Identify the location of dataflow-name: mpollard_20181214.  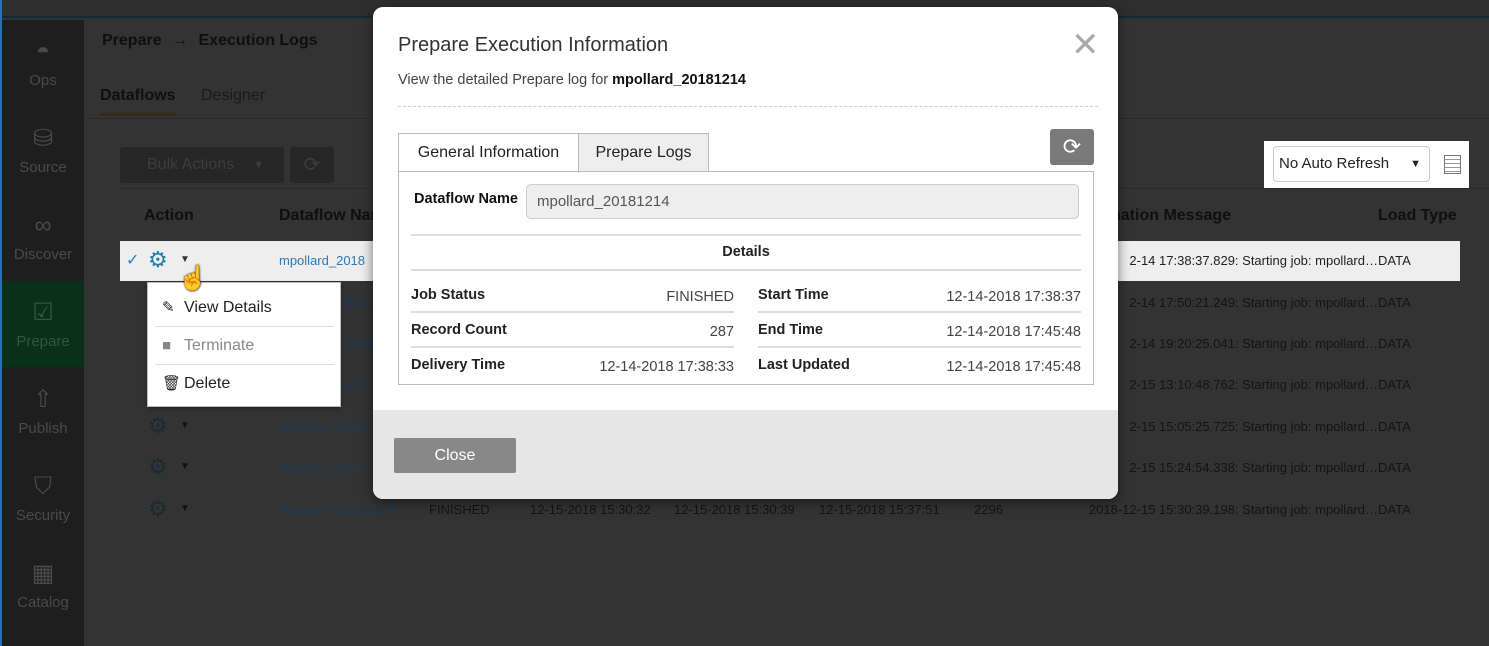
(679, 80).